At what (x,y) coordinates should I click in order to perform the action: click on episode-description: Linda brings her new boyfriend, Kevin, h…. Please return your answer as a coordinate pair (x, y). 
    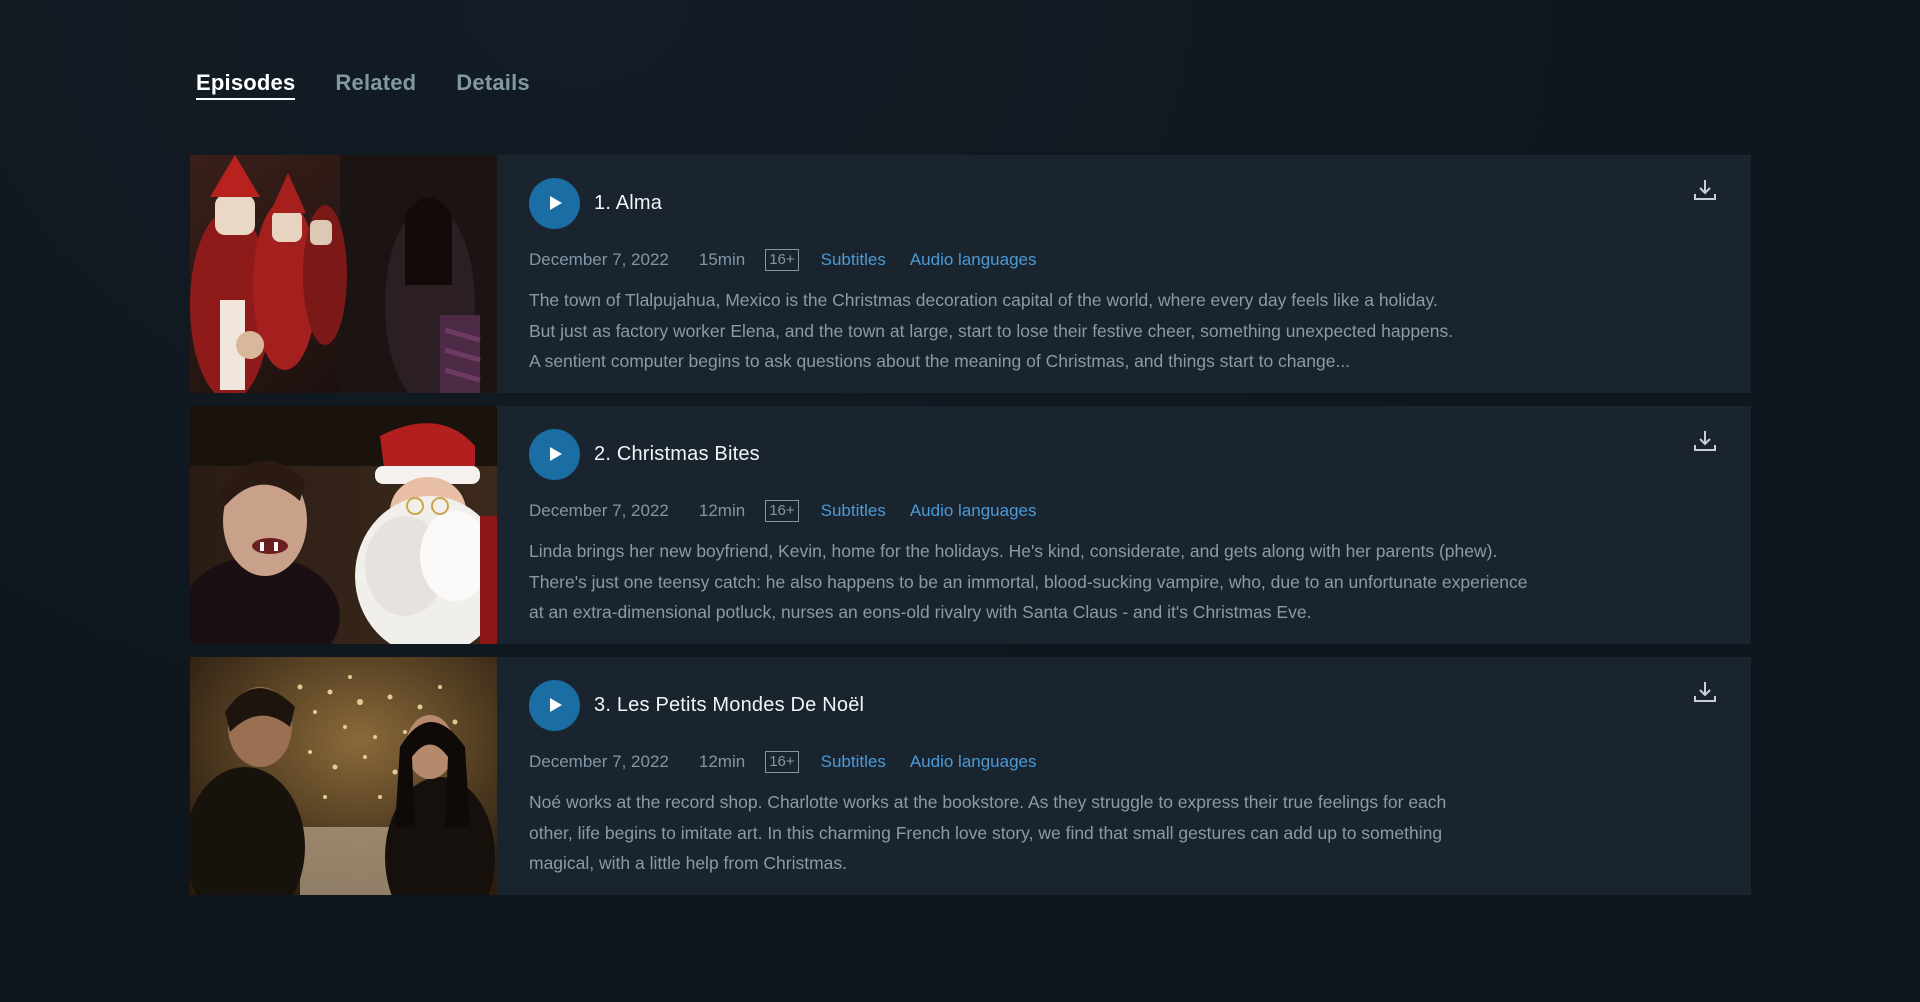
    Looking at the image, I should click on (1099, 582).